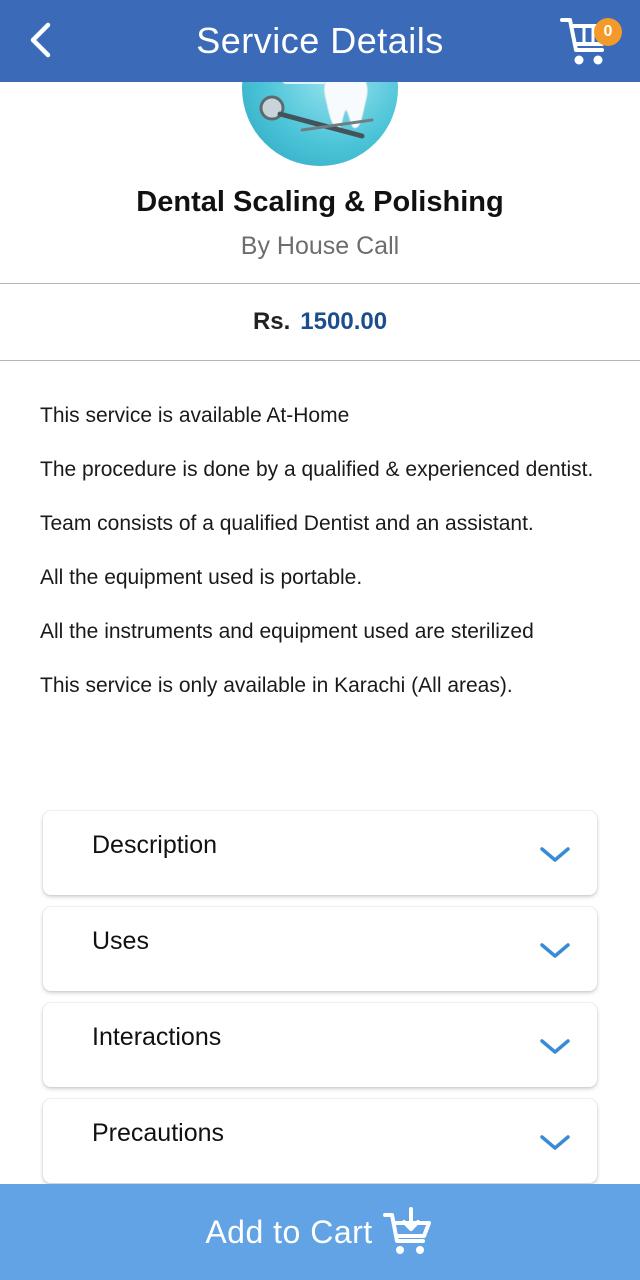 This screenshot has width=640, height=1280. What do you see at coordinates (155, 845) in the screenshot?
I see `accordion-label: Description` at bounding box center [155, 845].